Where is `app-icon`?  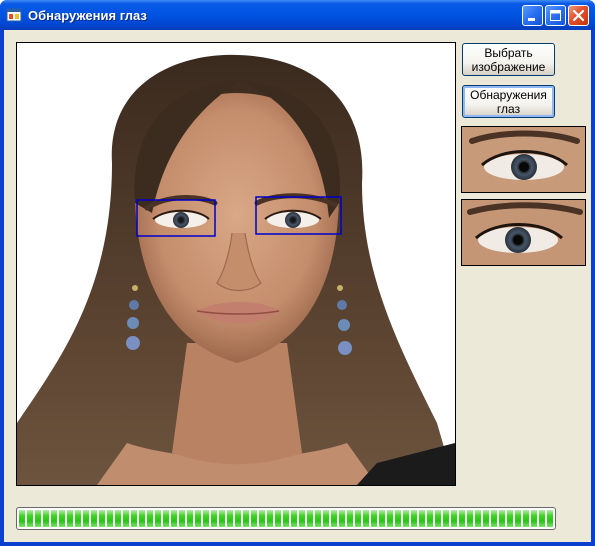 app-icon is located at coordinates (14, 15).